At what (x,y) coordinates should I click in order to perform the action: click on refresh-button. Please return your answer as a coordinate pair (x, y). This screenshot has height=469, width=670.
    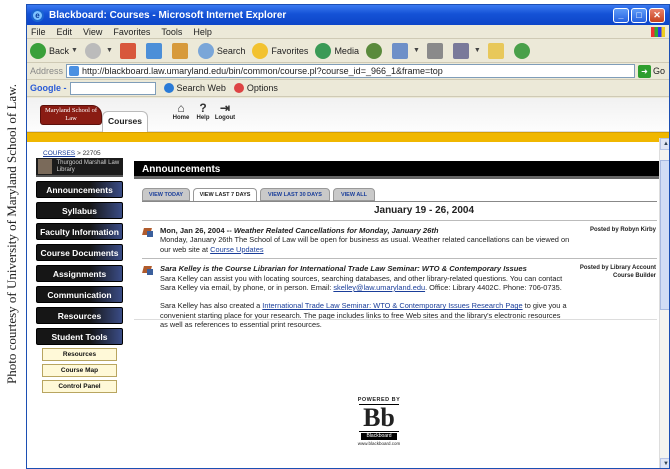
    Looking at the image, I should click on (155, 50).